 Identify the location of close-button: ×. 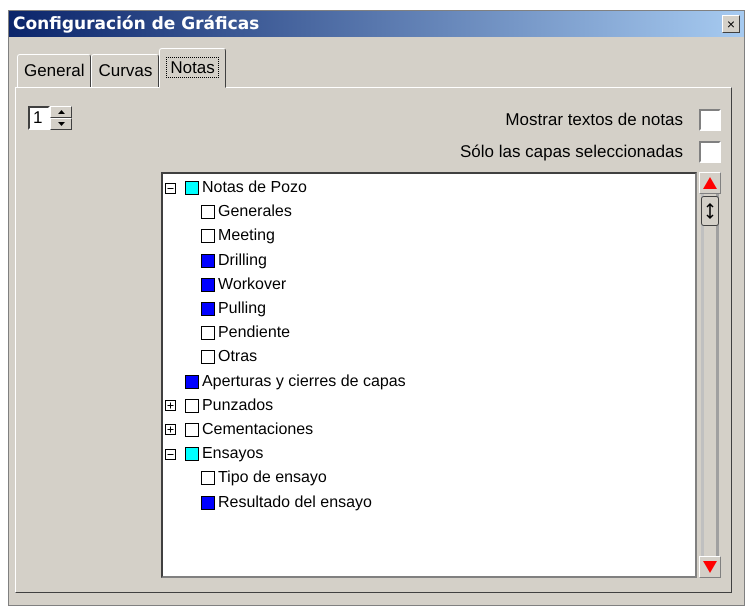
(731, 24).